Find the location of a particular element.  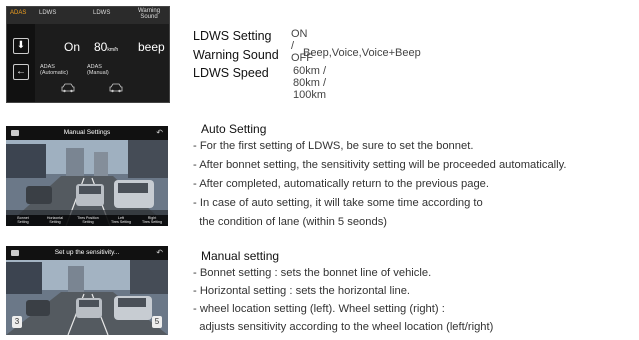

ldws-speed-options: 60km / 80km / 100km is located at coordinates (310, 83).